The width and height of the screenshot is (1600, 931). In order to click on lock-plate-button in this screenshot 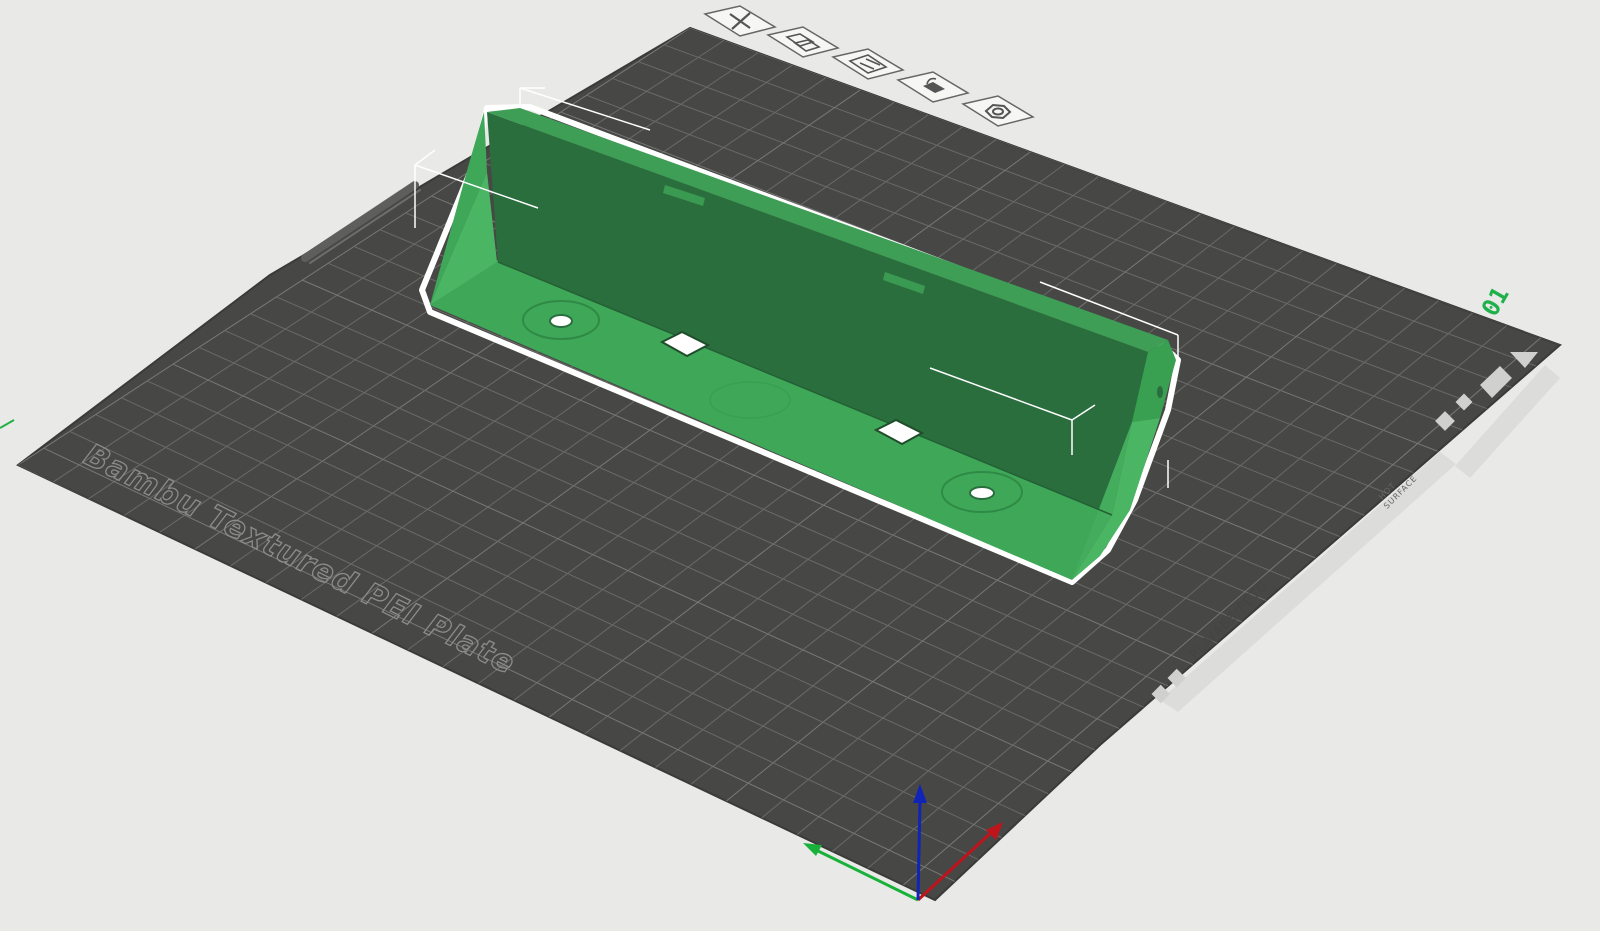, I will do `click(933, 87)`.